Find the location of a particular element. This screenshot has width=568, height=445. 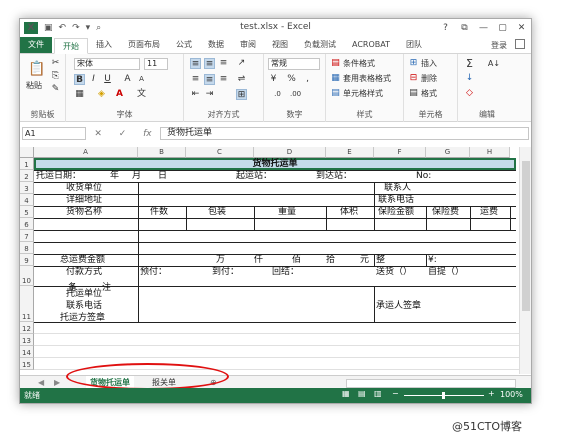

close-button: ✕ is located at coordinates (521, 28).